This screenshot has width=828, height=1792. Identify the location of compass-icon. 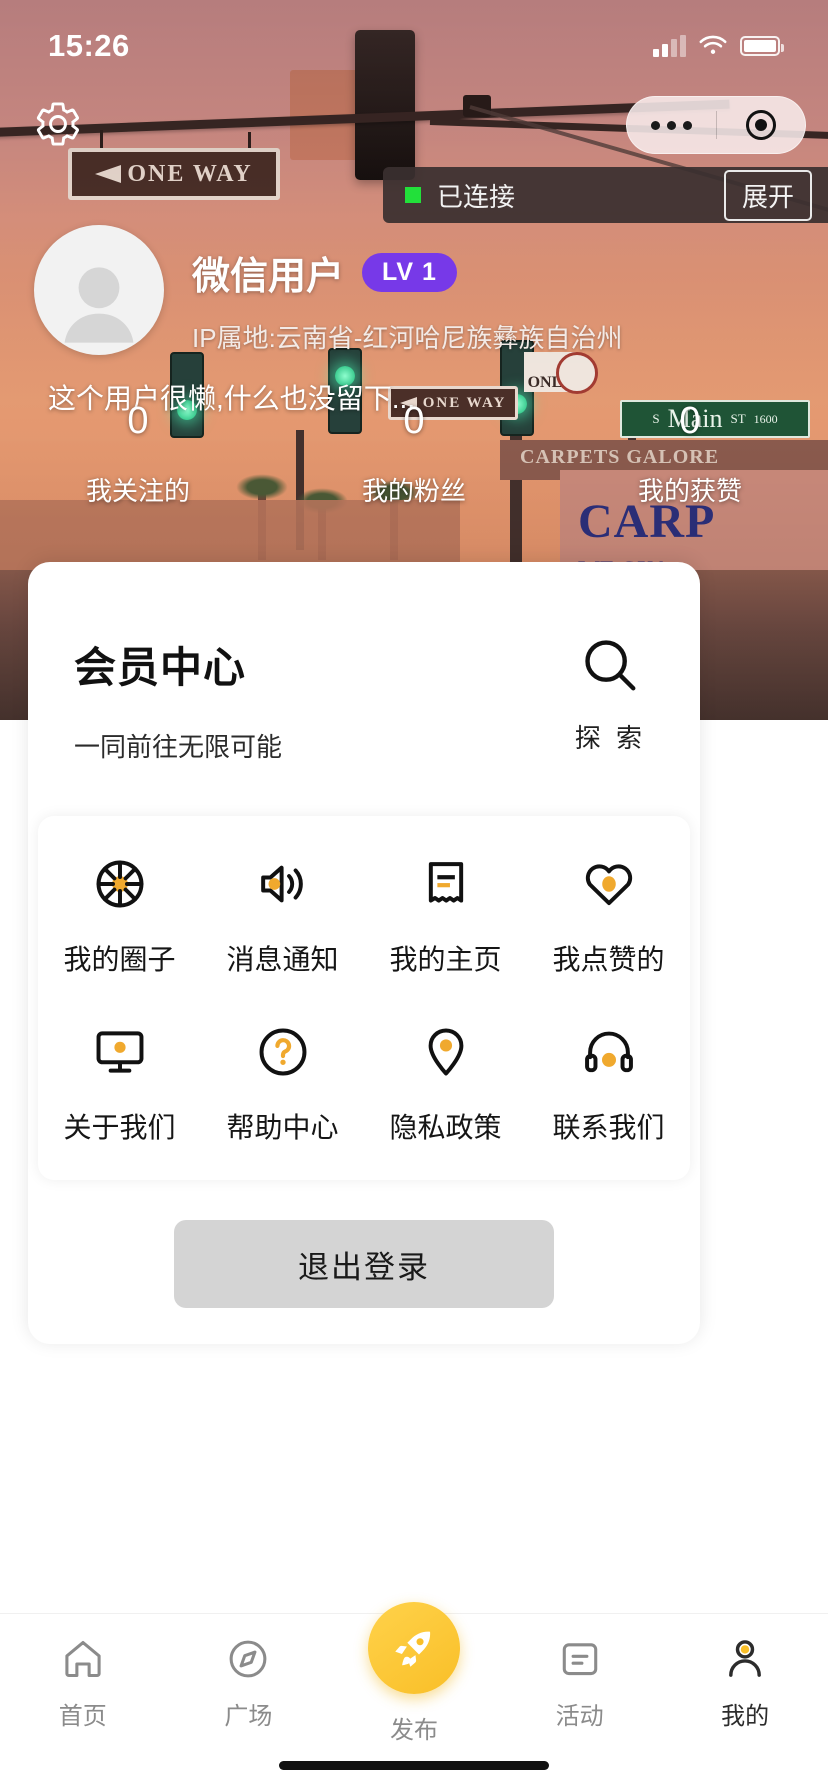
(248, 1659).